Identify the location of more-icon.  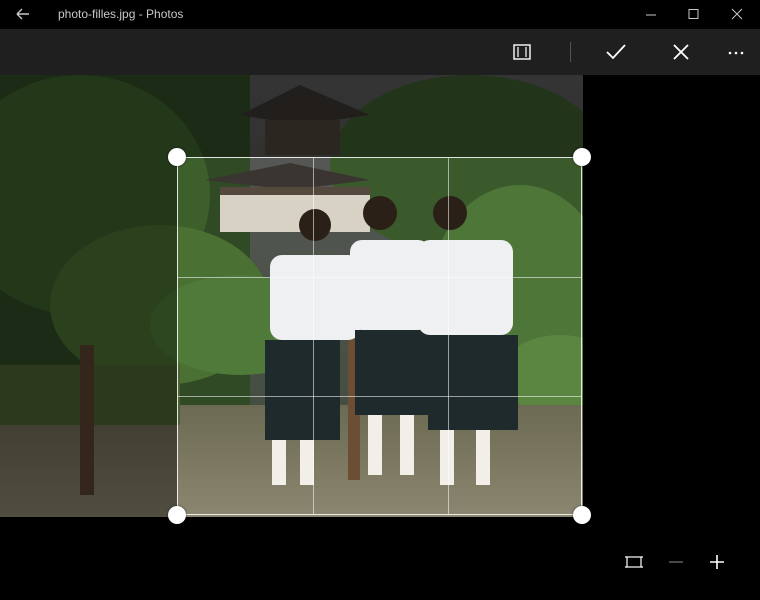
(736, 53).